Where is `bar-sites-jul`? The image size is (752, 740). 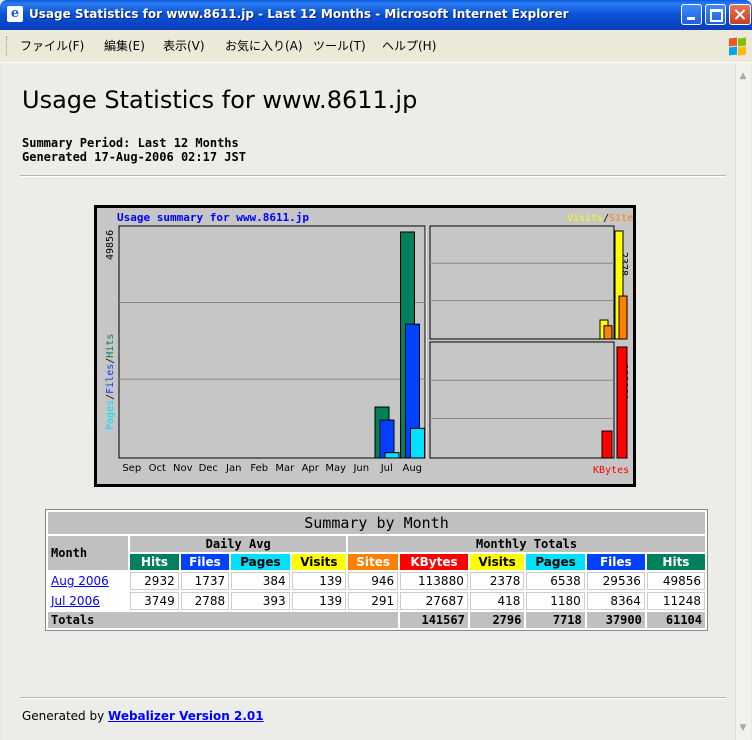 bar-sites-jul is located at coordinates (608, 332).